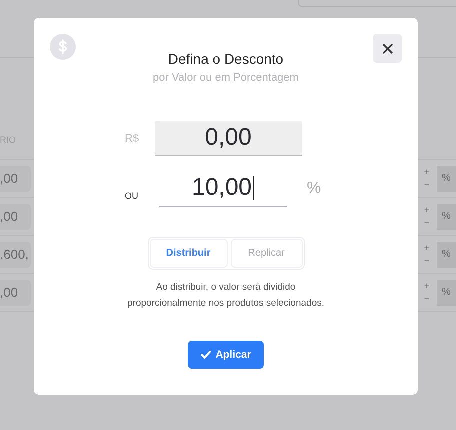  Describe the element at coordinates (223, 188) in the screenshot. I see `percent-field: 10,00` at that location.